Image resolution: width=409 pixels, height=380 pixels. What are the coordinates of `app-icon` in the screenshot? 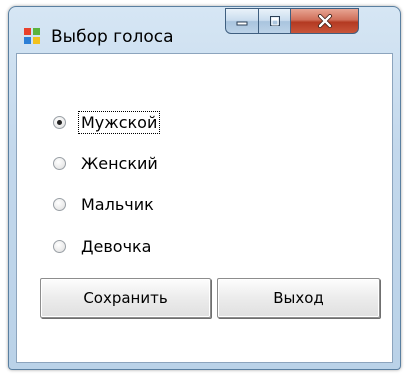 It's located at (32, 36).